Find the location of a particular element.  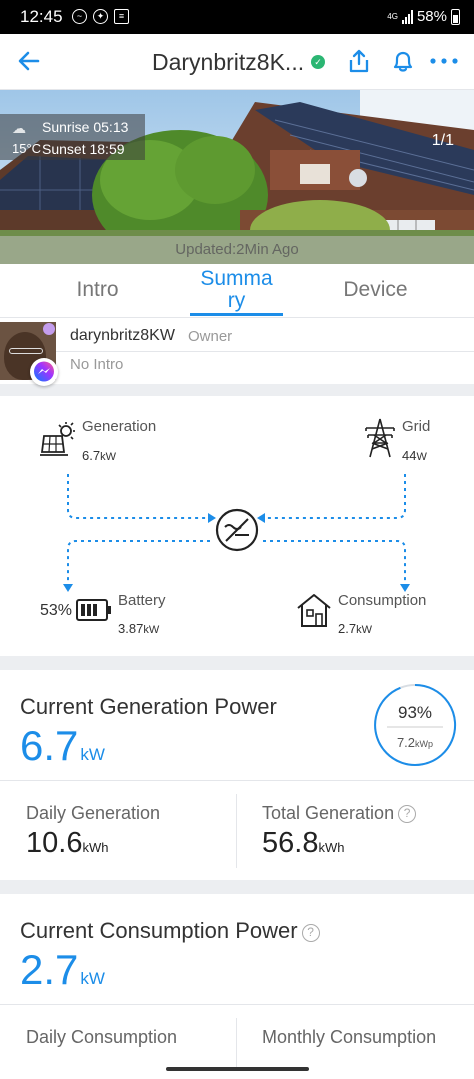

total-generation-label: Total Generation? is located at coordinates (339, 813).